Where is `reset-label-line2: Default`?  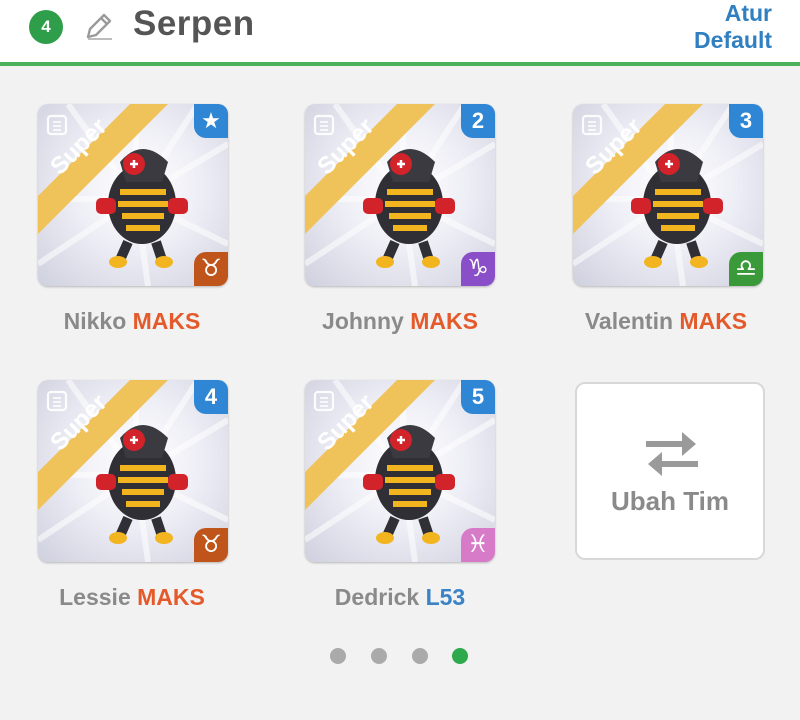
reset-label-line2: Default is located at coordinates (733, 40).